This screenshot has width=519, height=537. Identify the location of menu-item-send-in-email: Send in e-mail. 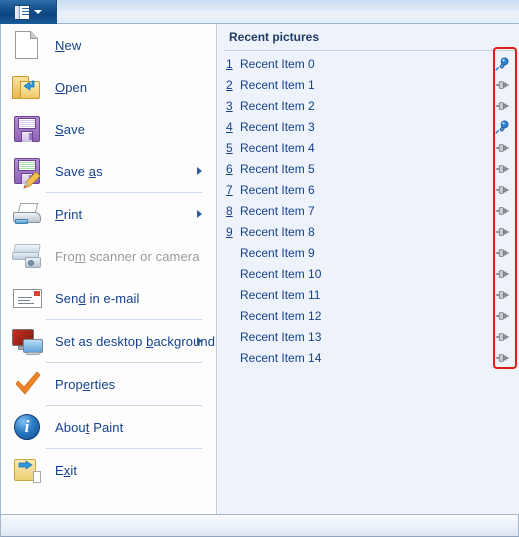
(108, 298).